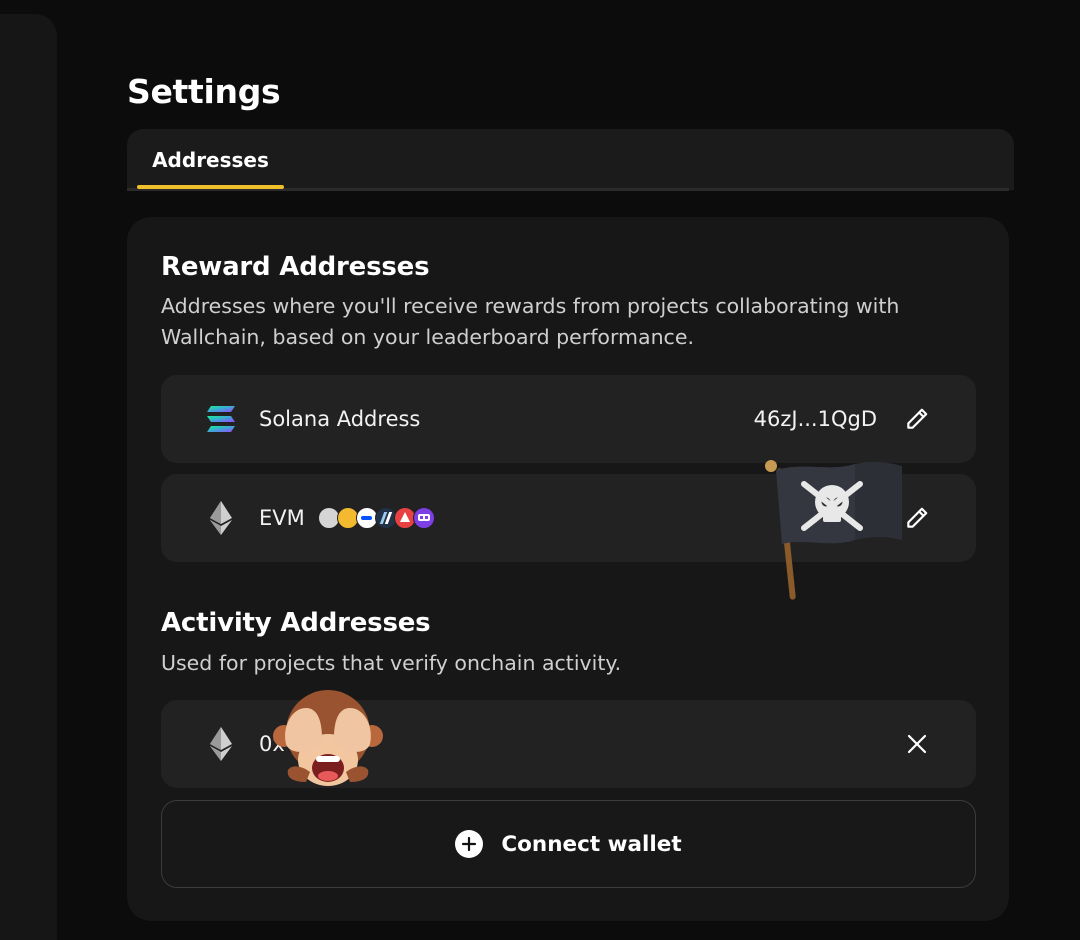 This screenshot has height=940, width=1080. Describe the element at coordinates (833, 530) in the screenshot. I see `pirate-flag-emoji` at that location.